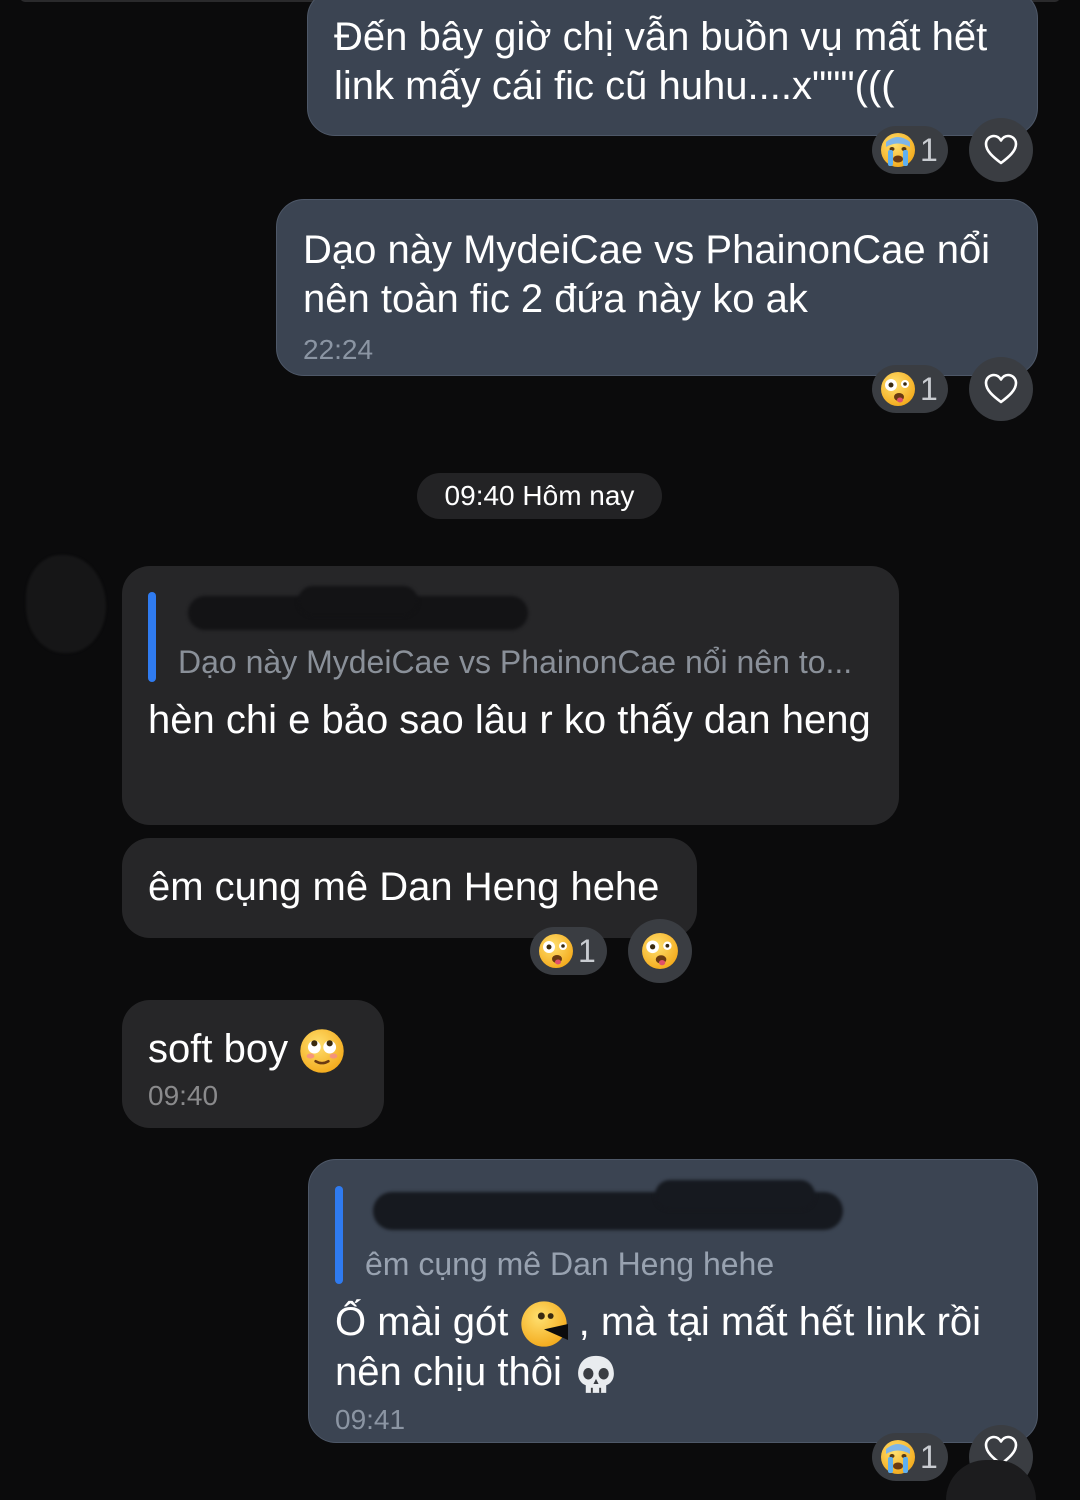 The height and width of the screenshot is (1500, 1080). Describe the element at coordinates (780, 1322) in the screenshot. I see `message-text-part: , mà tại mất hết link rồi` at that location.